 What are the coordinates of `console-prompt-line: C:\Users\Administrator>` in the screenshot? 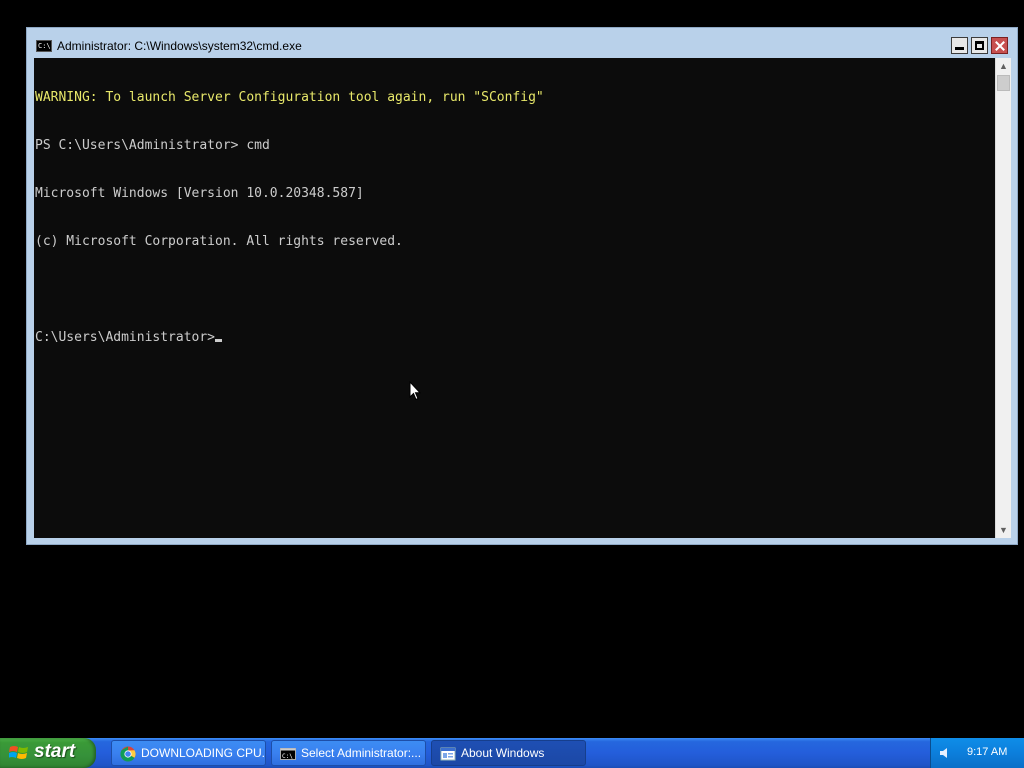 It's located at (289, 338).